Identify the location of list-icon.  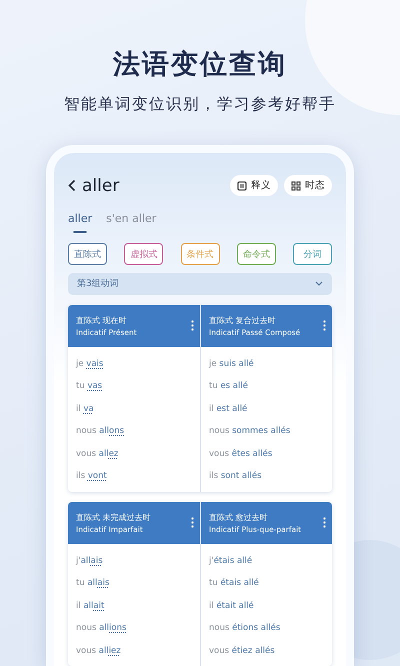
(242, 185).